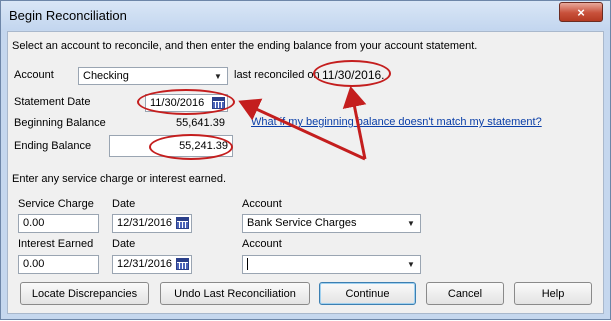 The width and height of the screenshot is (611, 321). What do you see at coordinates (331, 264) in the screenshot?
I see `interest-earned-account-dropdown: ▼` at bounding box center [331, 264].